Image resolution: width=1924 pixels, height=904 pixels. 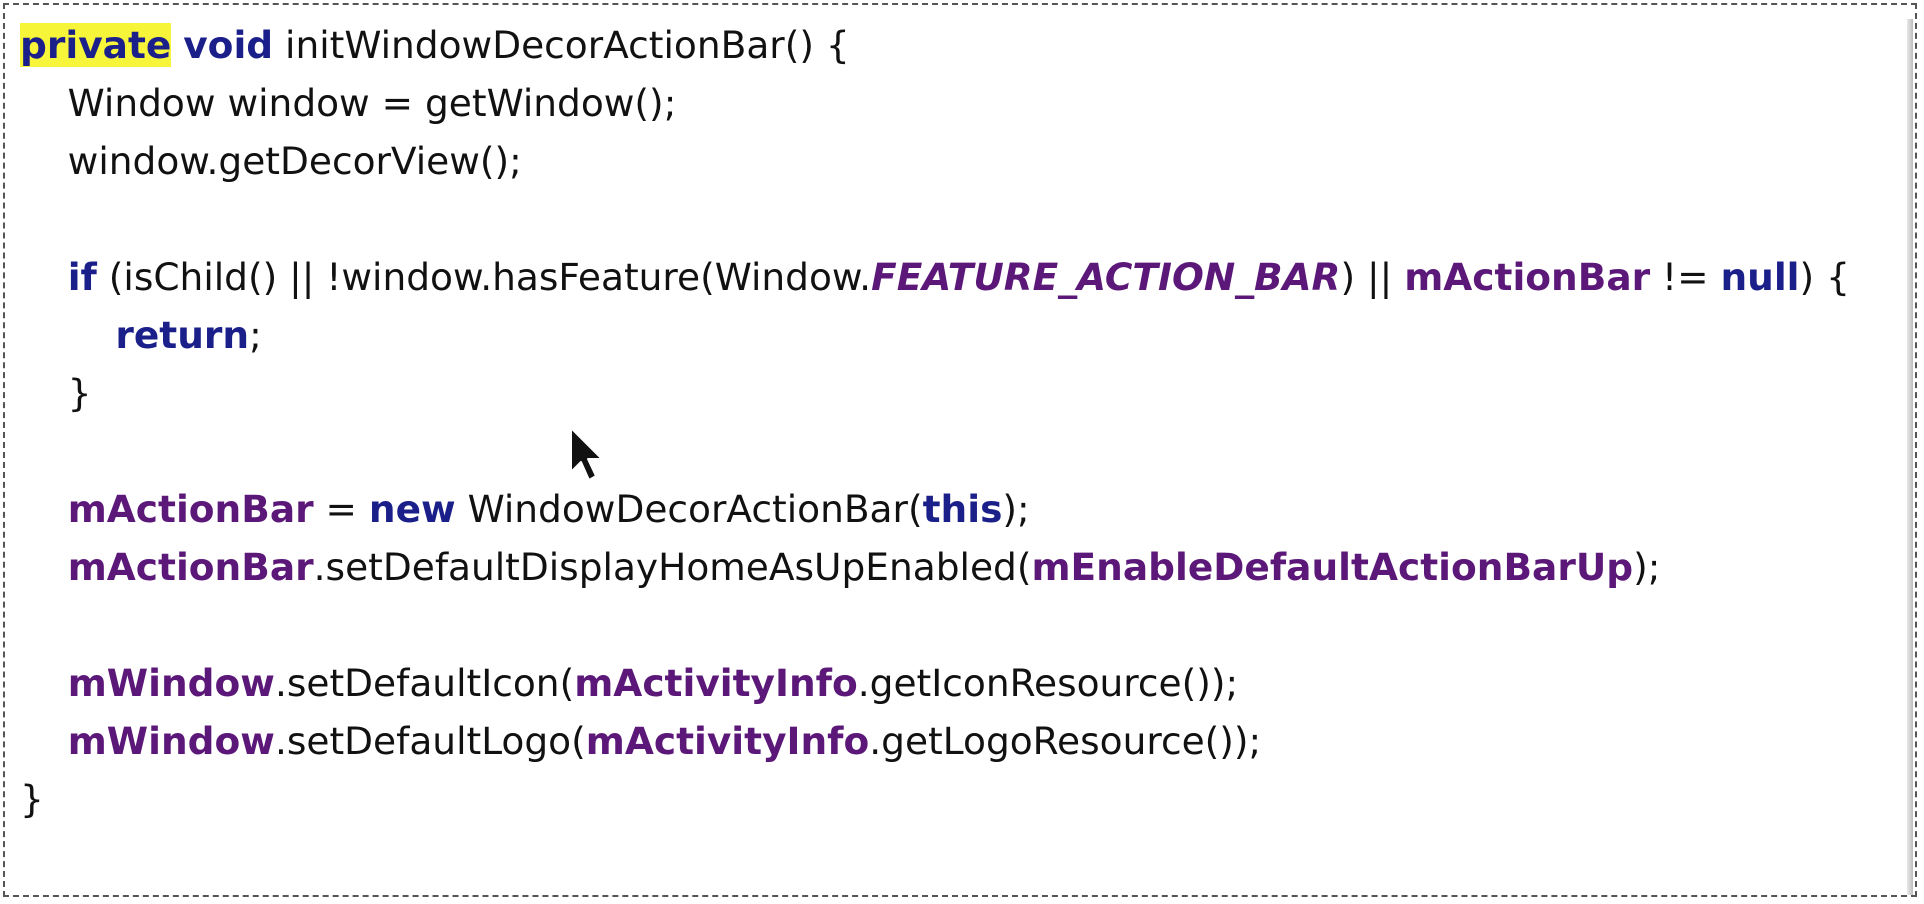 What do you see at coordinates (341, 509) in the screenshot?
I see `code-text: =` at bounding box center [341, 509].